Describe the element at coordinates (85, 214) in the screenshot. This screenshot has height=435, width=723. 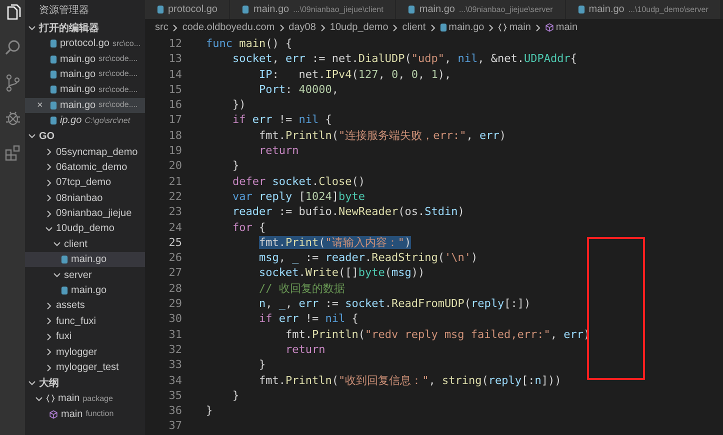
I see `tree-item: 09nianbao_jiejue` at that location.